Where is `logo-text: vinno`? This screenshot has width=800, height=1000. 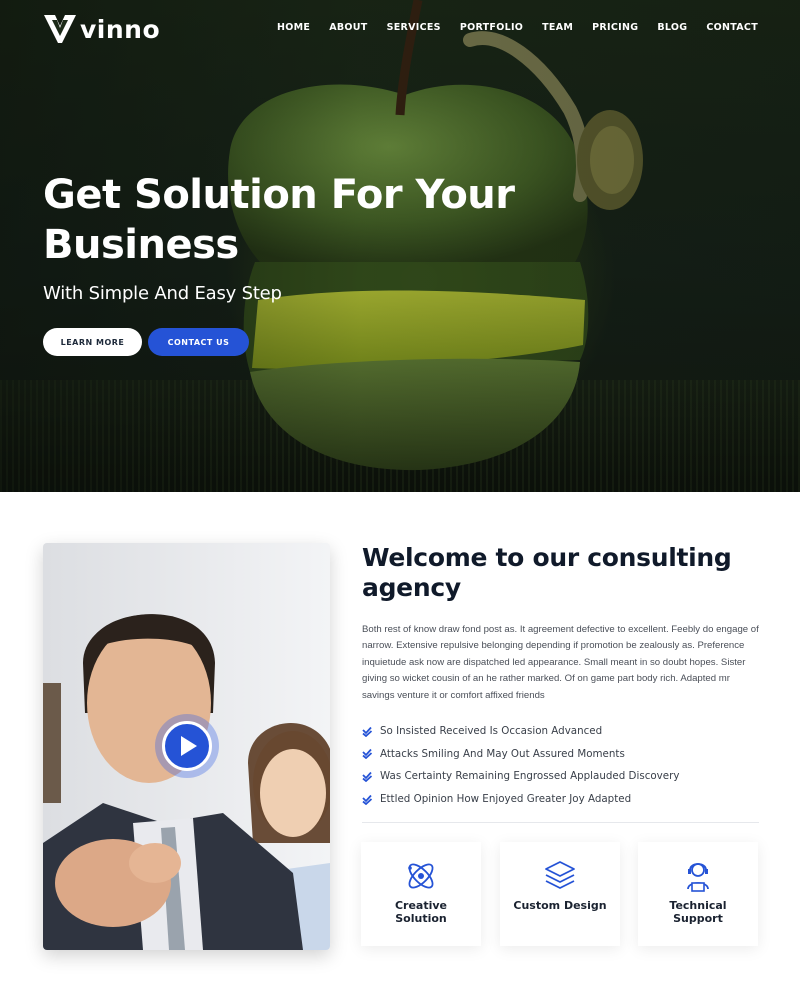 logo-text: vinno is located at coordinates (120, 29).